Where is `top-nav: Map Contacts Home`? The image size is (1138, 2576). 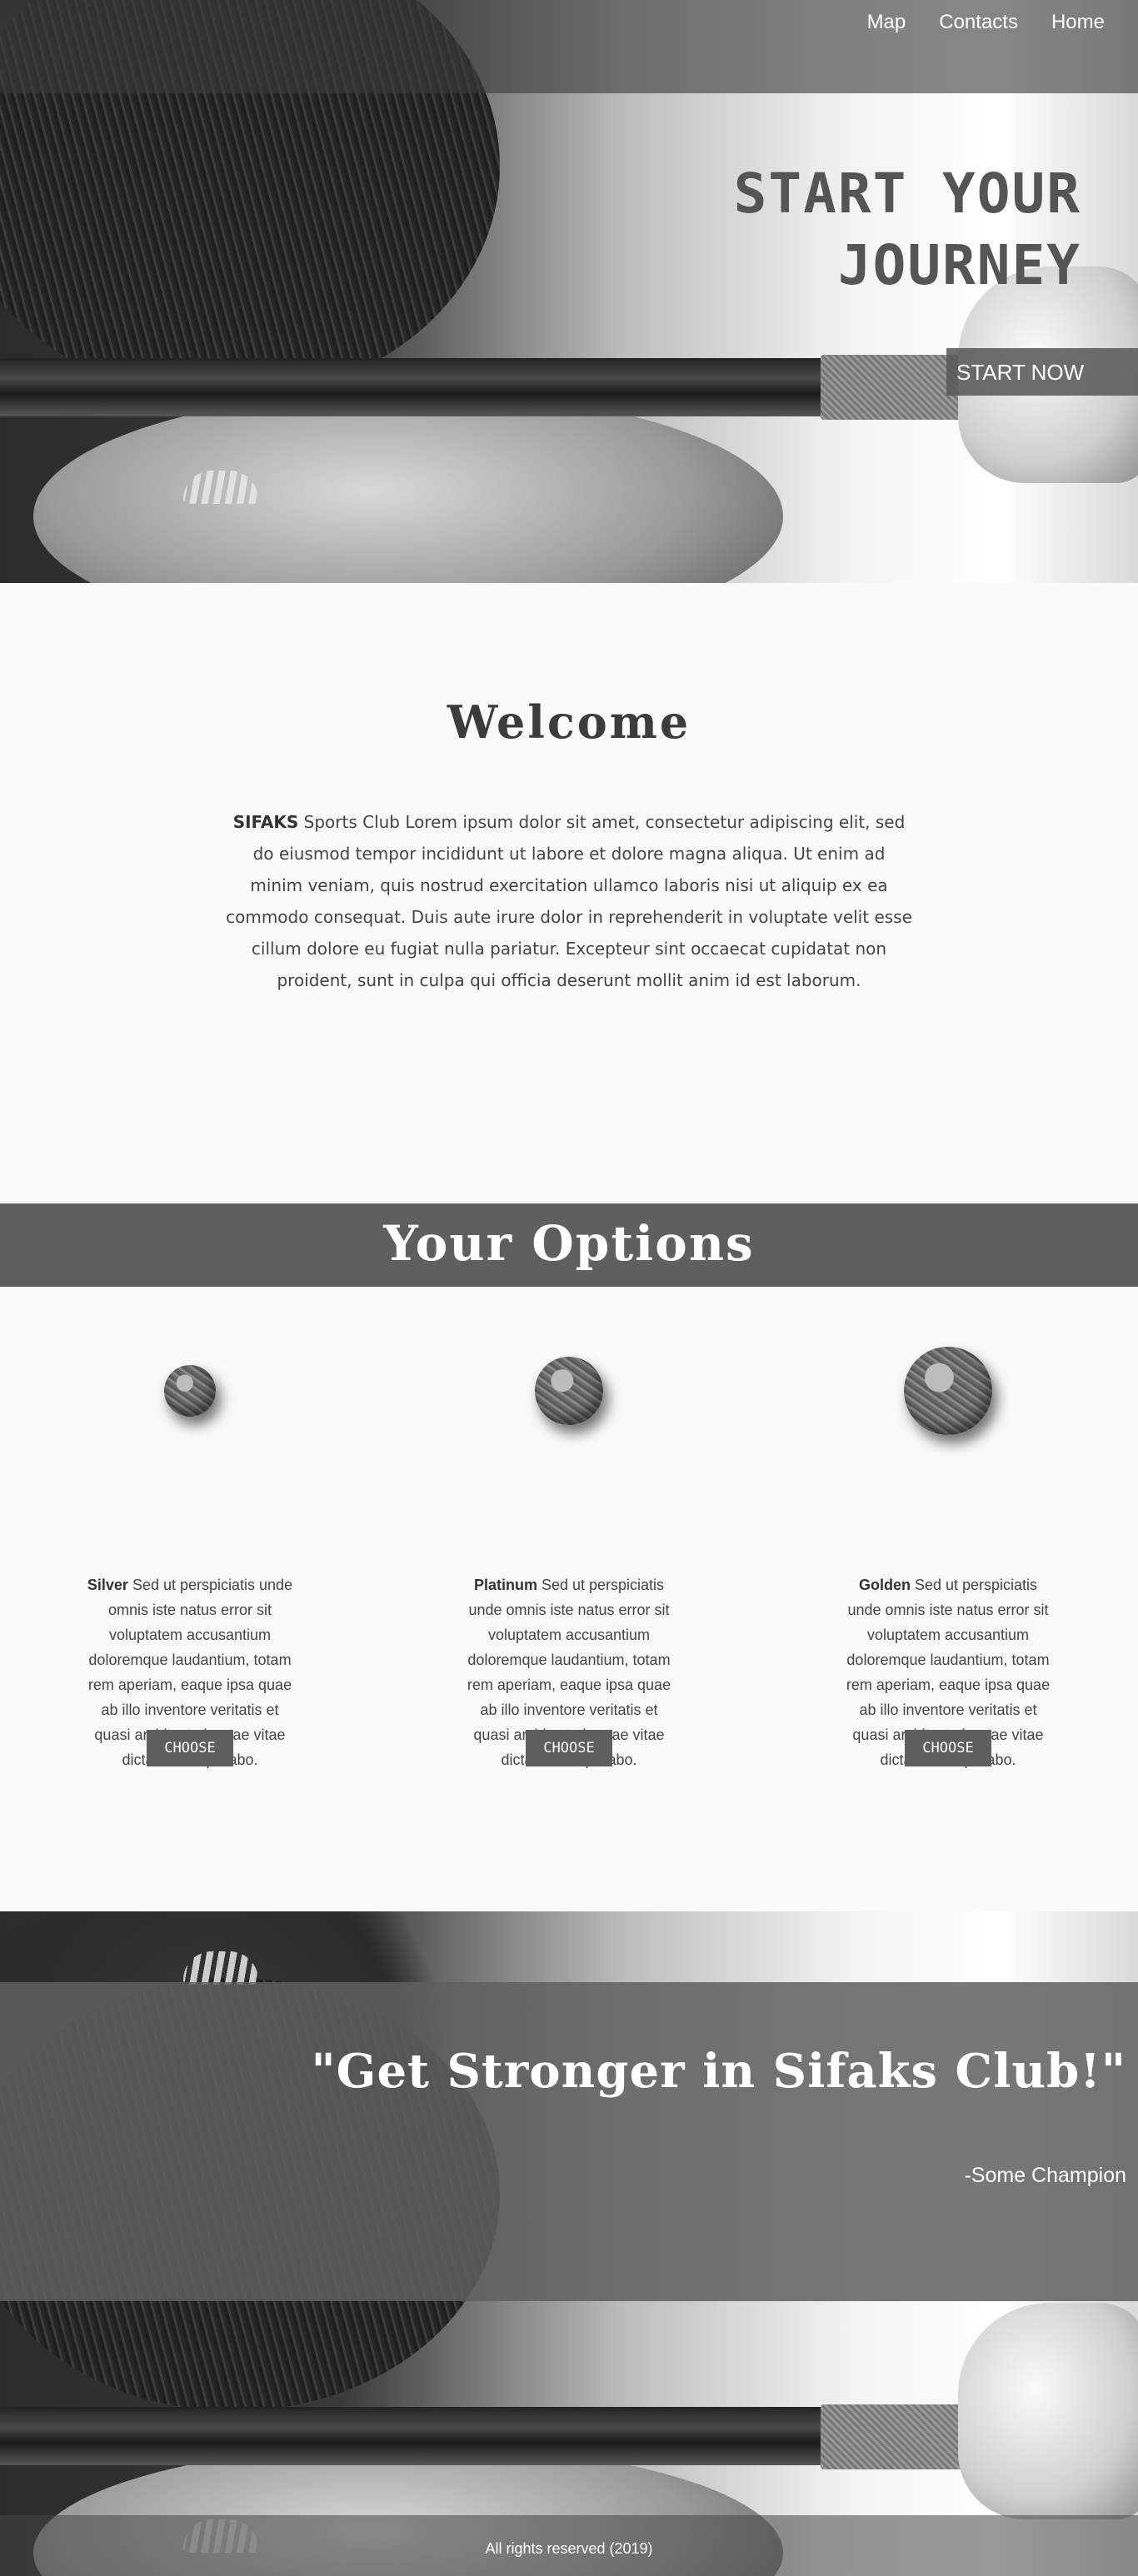 top-nav: Map Contacts Home is located at coordinates (569, 46).